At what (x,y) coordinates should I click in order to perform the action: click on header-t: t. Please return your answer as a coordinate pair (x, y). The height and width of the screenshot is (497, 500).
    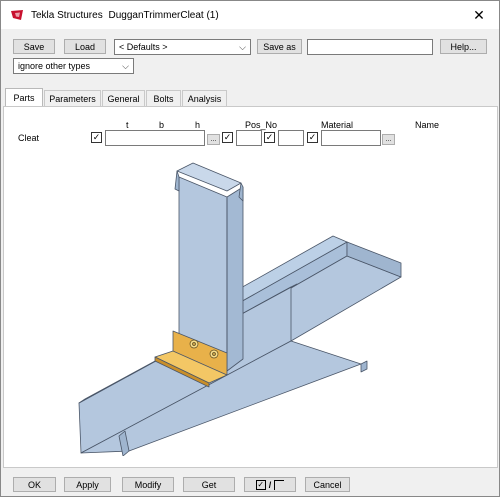
    Looking at the image, I should click on (127, 125).